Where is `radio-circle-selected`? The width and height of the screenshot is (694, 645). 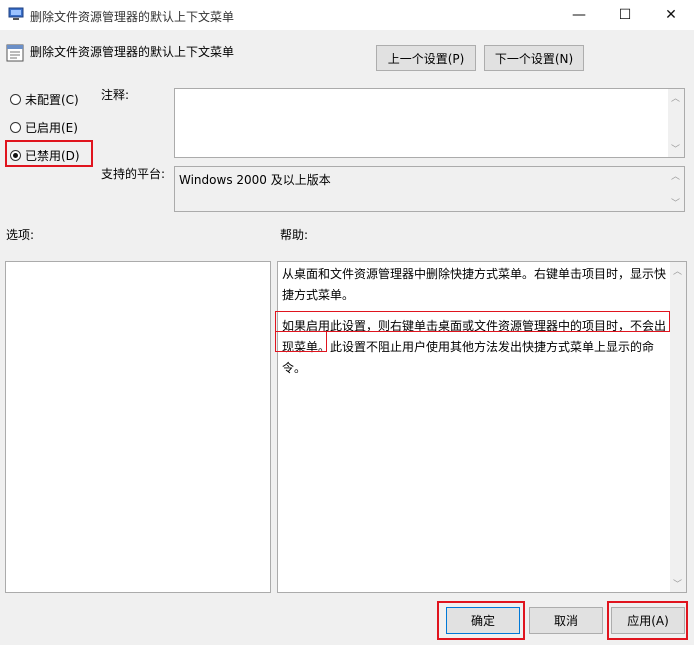
radio-circle-selected is located at coordinates (15, 155).